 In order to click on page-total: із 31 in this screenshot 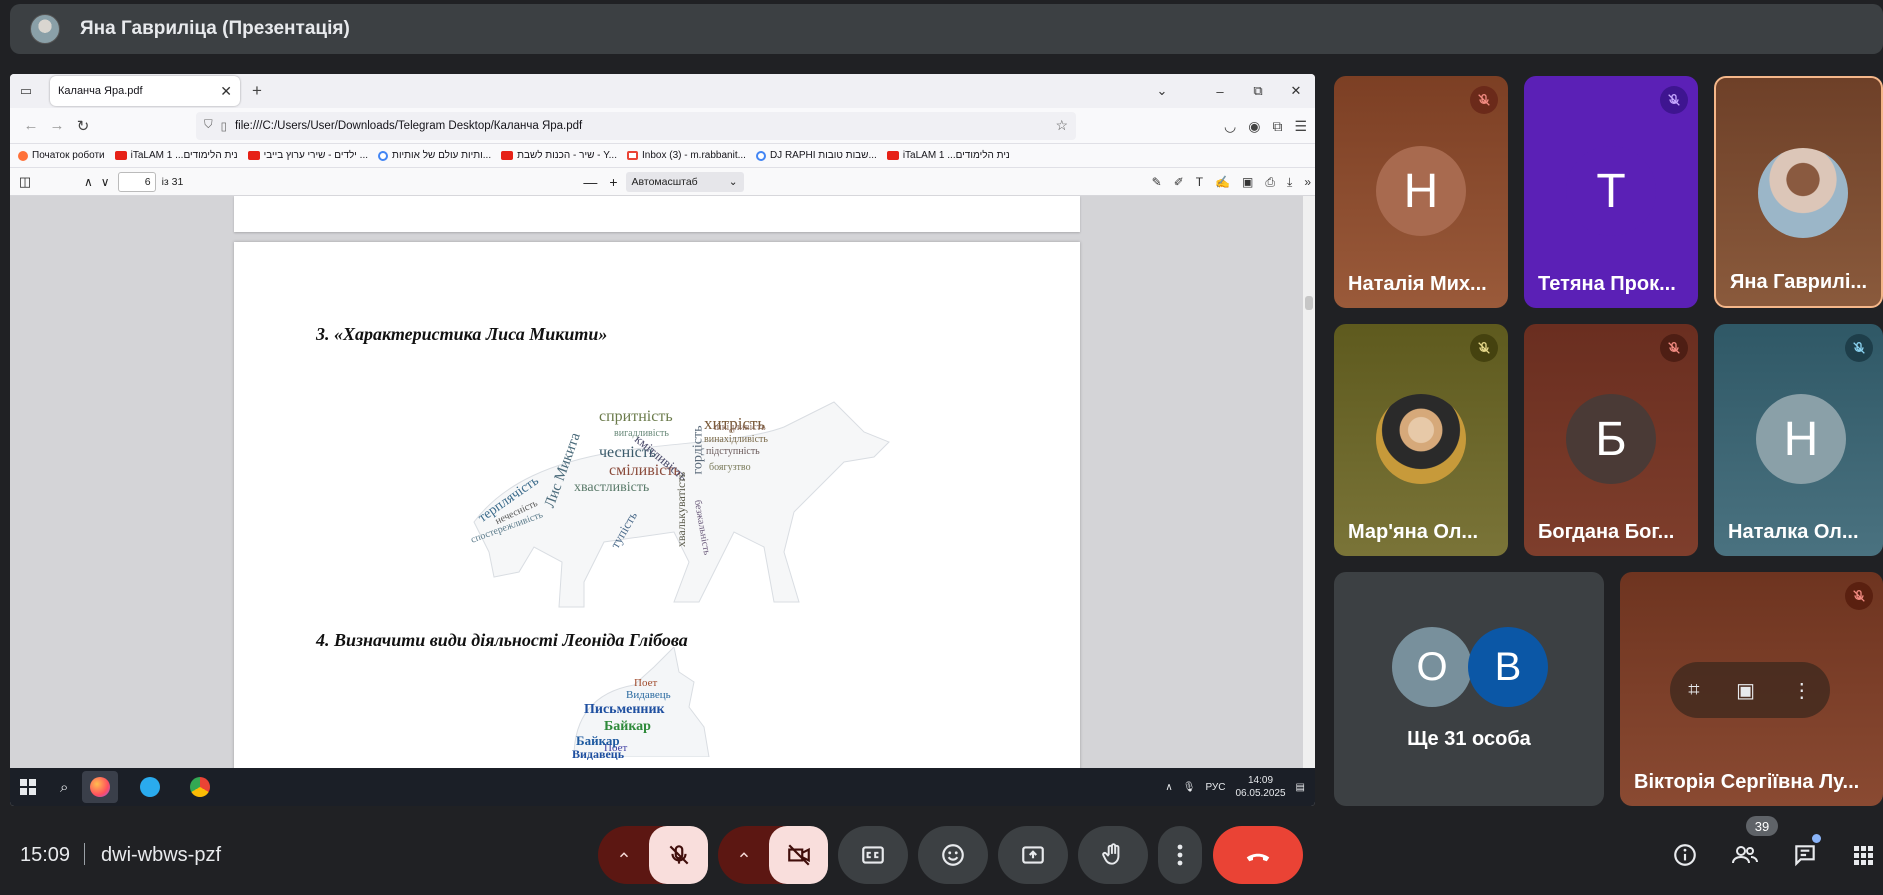, I will do `click(172, 181)`.